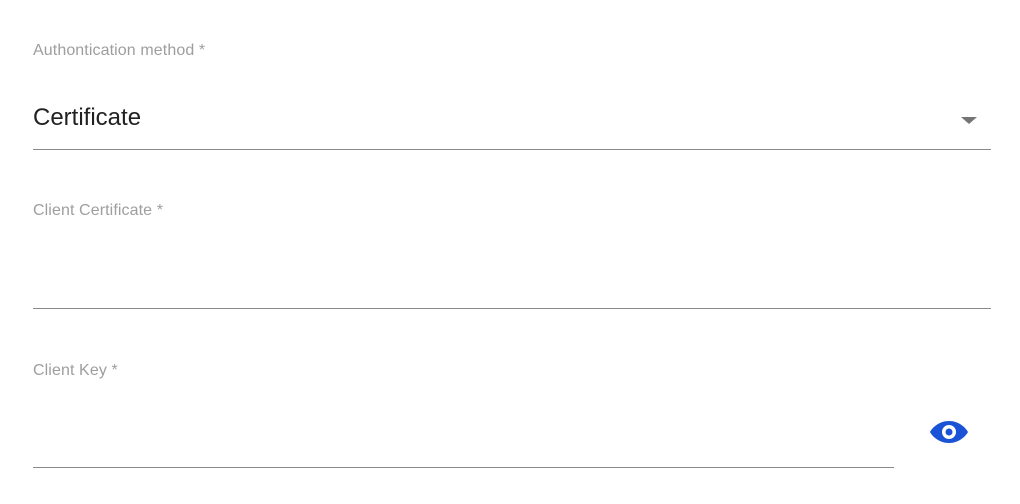  I want to click on show-key-toggle-button, so click(949, 432).